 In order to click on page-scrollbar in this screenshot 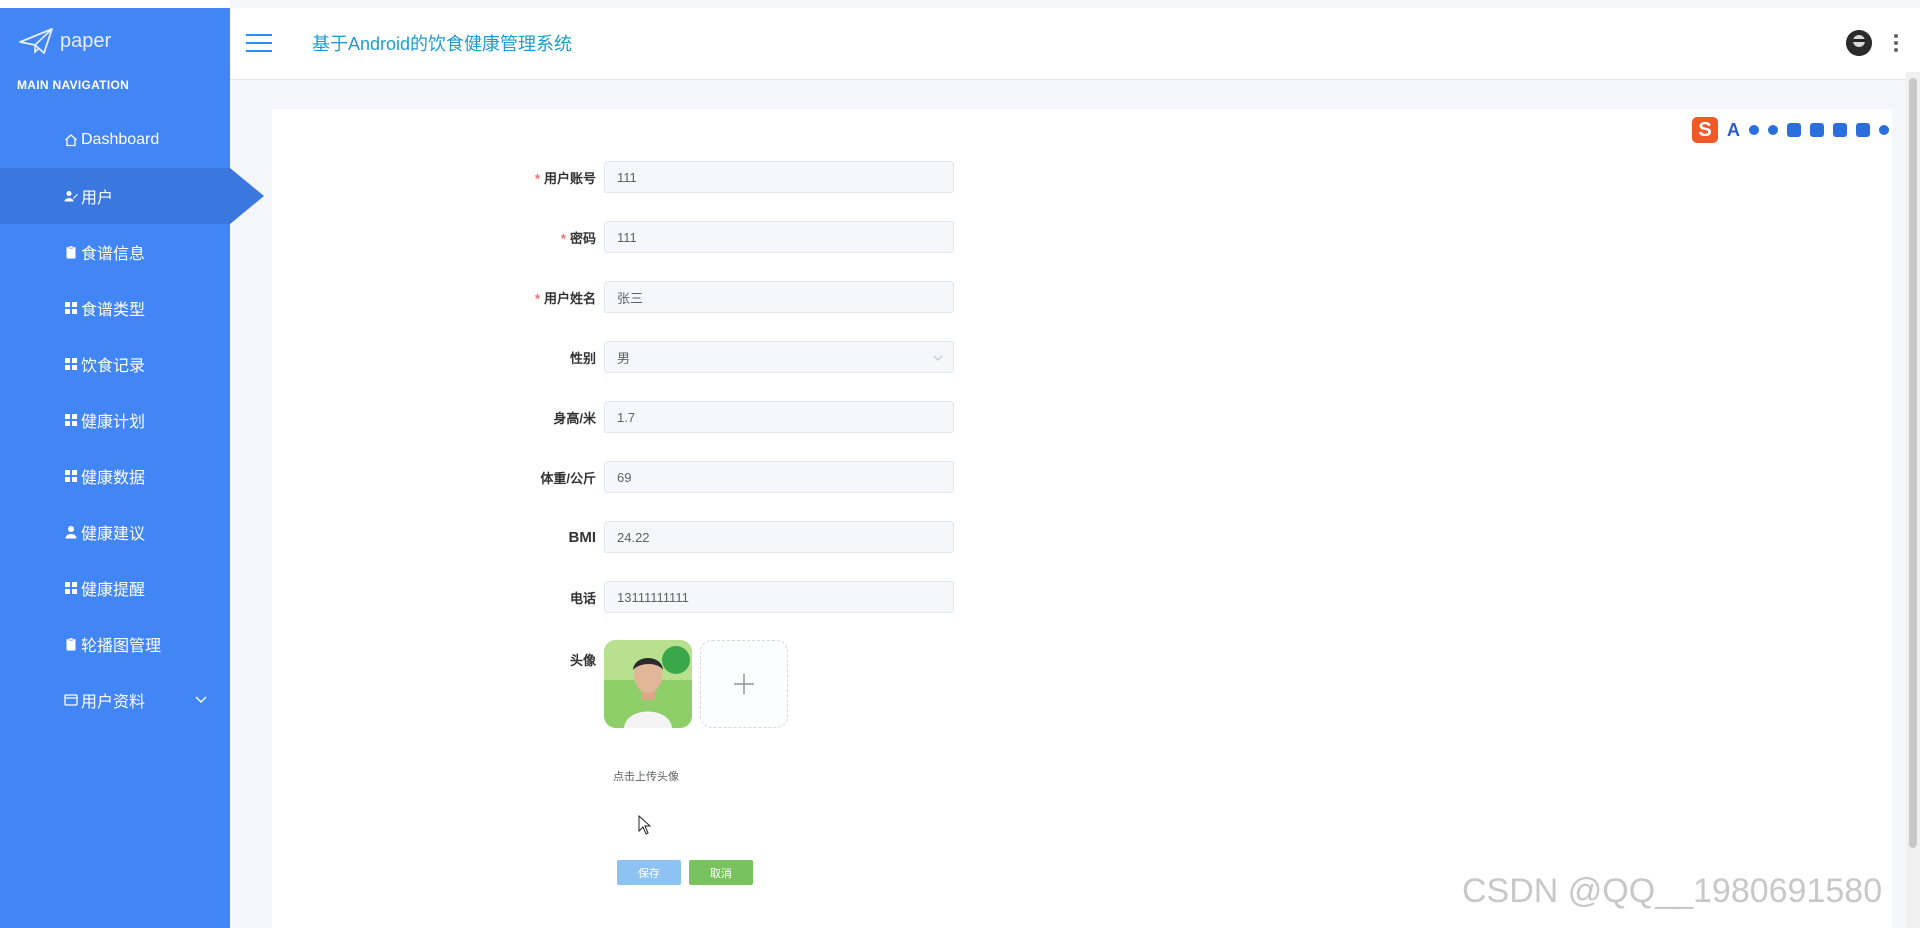, I will do `click(1913, 500)`.